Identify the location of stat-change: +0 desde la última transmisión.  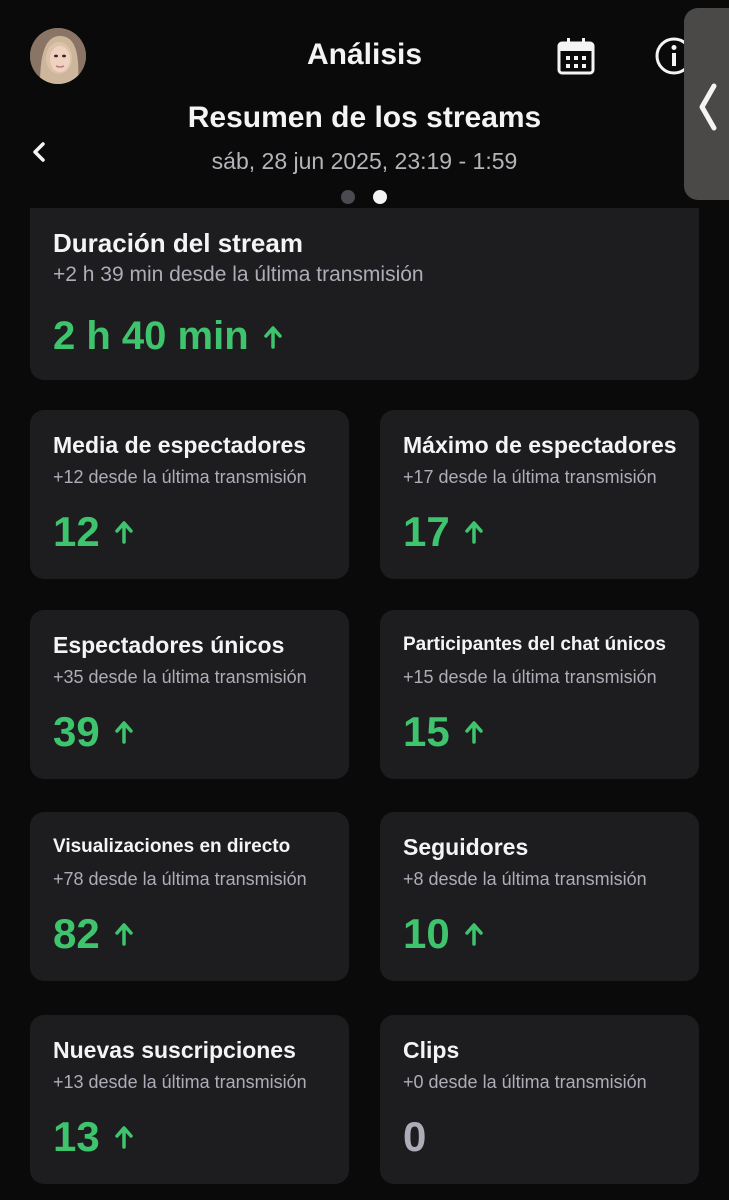
(525, 1082).